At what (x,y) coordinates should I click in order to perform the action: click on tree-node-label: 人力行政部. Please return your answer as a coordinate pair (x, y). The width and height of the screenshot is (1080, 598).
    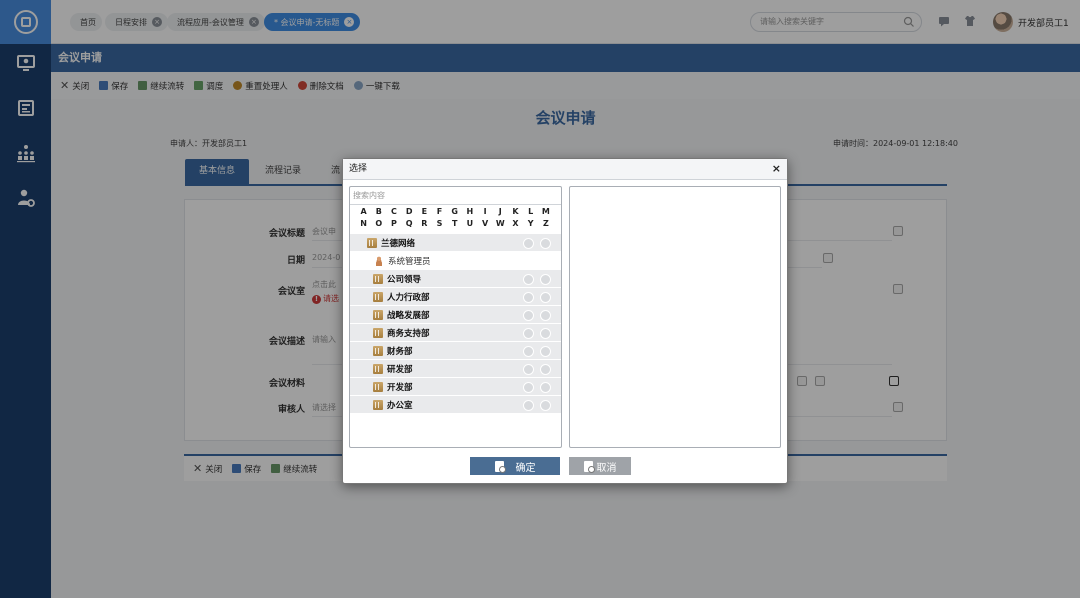
    Looking at the image, I should click on (408, 297).